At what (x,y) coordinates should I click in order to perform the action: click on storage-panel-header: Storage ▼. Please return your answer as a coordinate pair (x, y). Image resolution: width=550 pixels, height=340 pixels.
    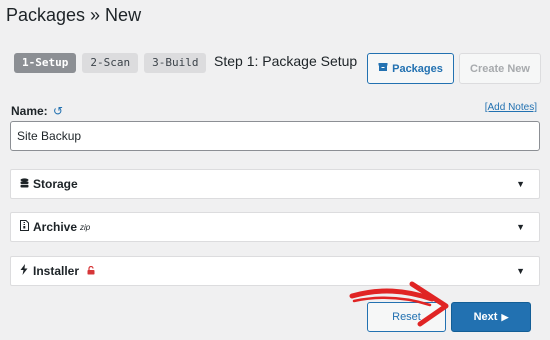
    Looking at the image, I should click on (275, 184).